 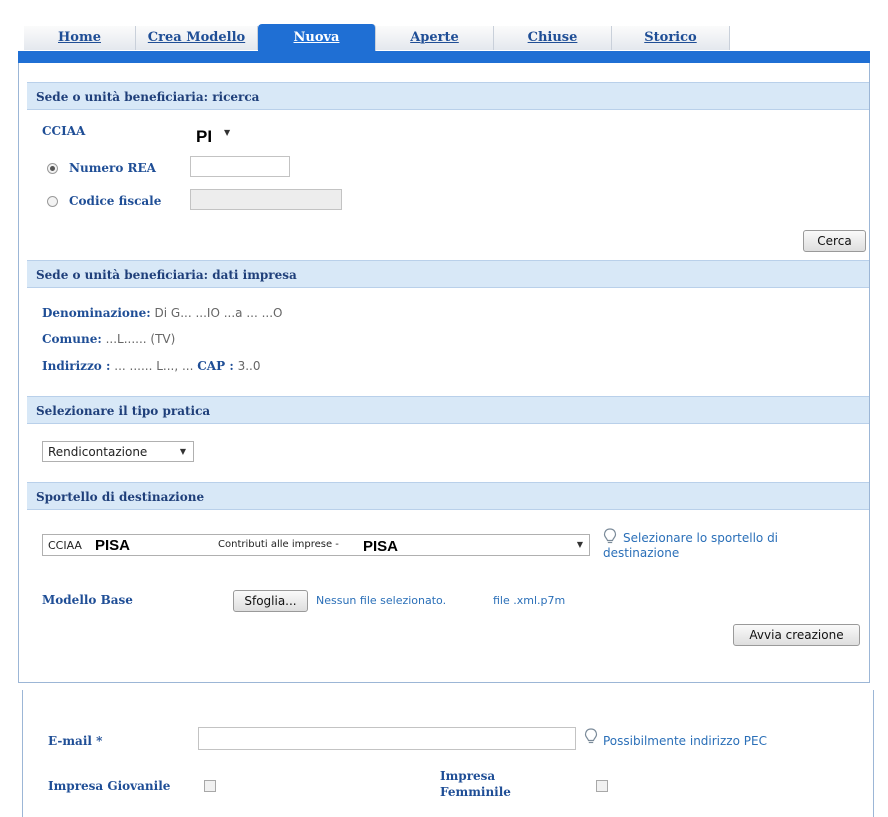 What do you see at coordinates (475, 792) in the screenshot?
I see `impresa-femminile-label-line2: Femminile` at bounding box center [475, 792].